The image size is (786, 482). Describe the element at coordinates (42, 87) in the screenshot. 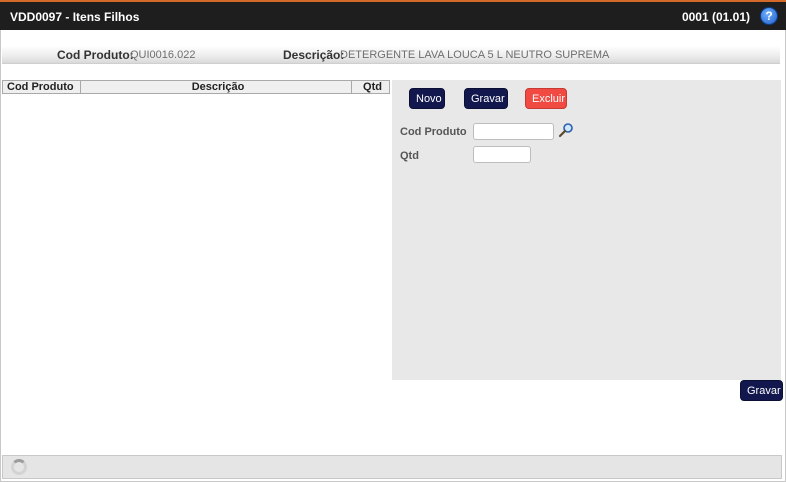

I see `column-header-cod-produto: Cod Produto` at that location.